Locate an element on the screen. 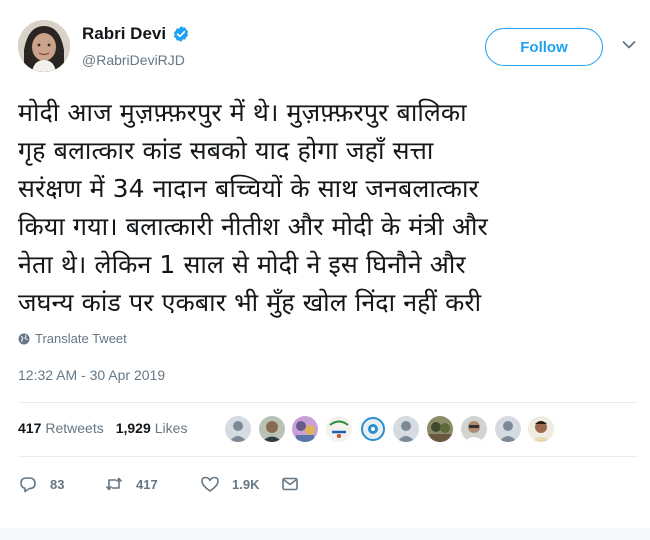 The height and width of the screenshot is (540, 650). retweets-count: 417 is located at coordinates (30, 428).